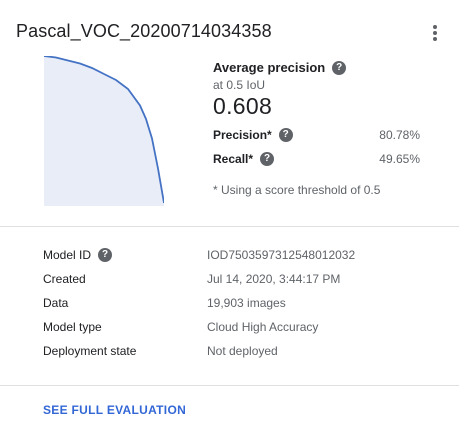 This screenshot has height=434, width=459. I want to click on detail-row-model-id: Model ID ? IOD7503597312548012032, so click(243, 255).